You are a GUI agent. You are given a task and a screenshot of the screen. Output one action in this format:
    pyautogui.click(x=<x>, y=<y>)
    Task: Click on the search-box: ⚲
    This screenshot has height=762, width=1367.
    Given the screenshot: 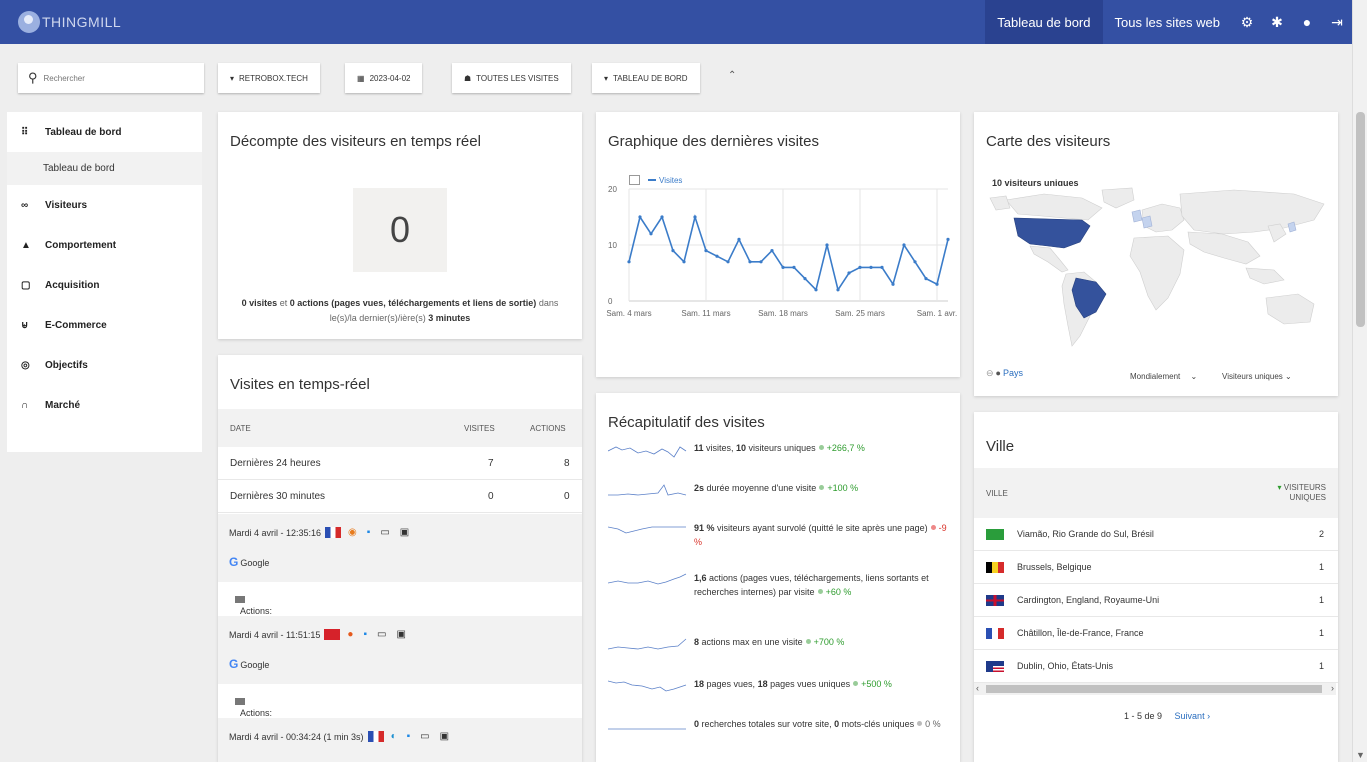 What is the action you would take?
    pyautogui.click(x=111, y=78)
    